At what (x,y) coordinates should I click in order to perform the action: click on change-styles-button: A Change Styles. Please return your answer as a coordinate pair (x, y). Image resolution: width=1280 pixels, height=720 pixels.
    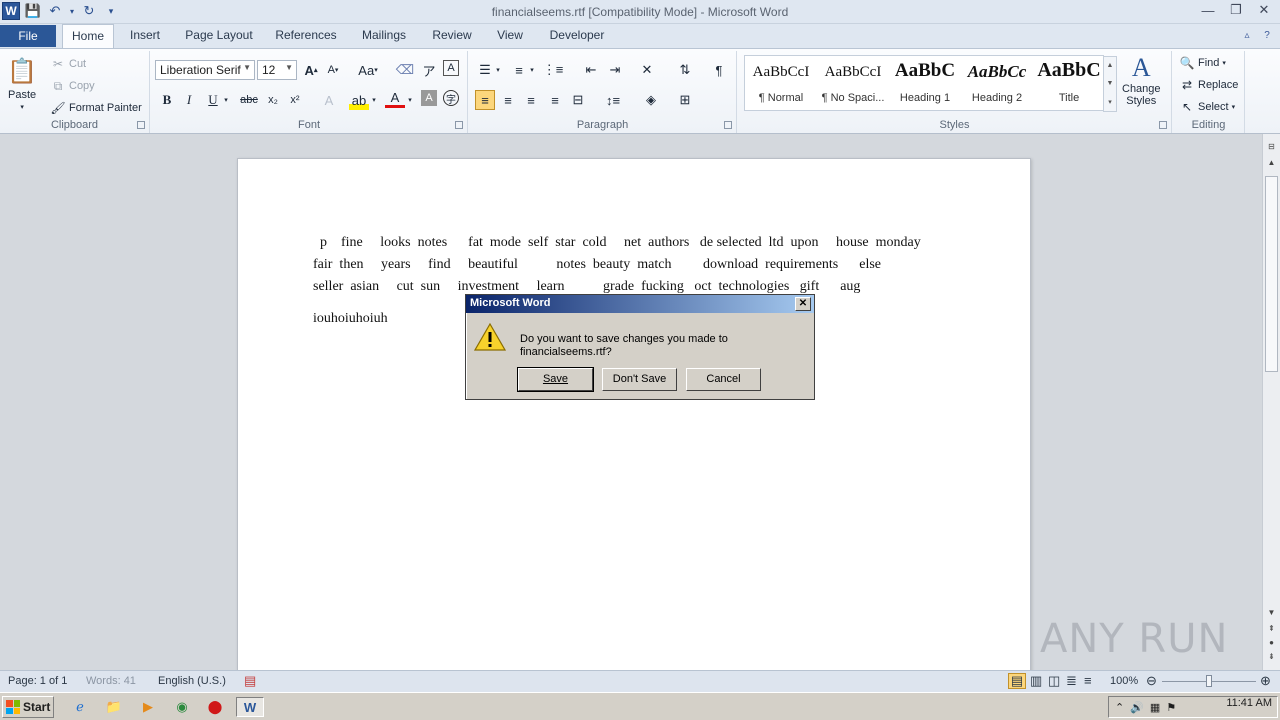
    Looking at the image, I should click on (1141, 80).